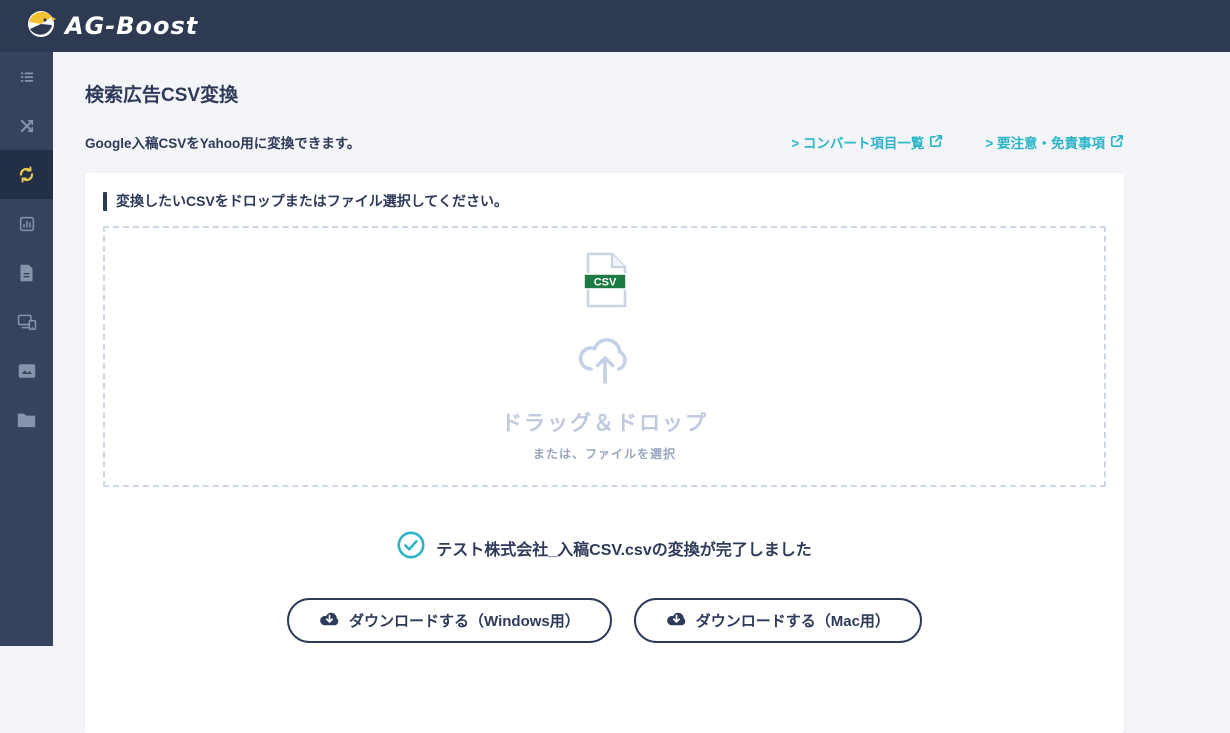 The image size is (1230, 733). I want to click on upload-instruction-text: 変換したいCSVをドロップまたはファイル選択してください。, so click(312, 201).